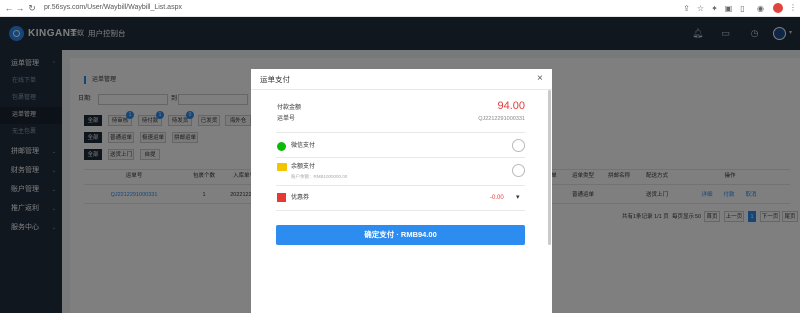  What do you see at coordinates (275, 79) in the screenshot?
I see `modal-title: 运单支付` at bounding box center [275, 79].